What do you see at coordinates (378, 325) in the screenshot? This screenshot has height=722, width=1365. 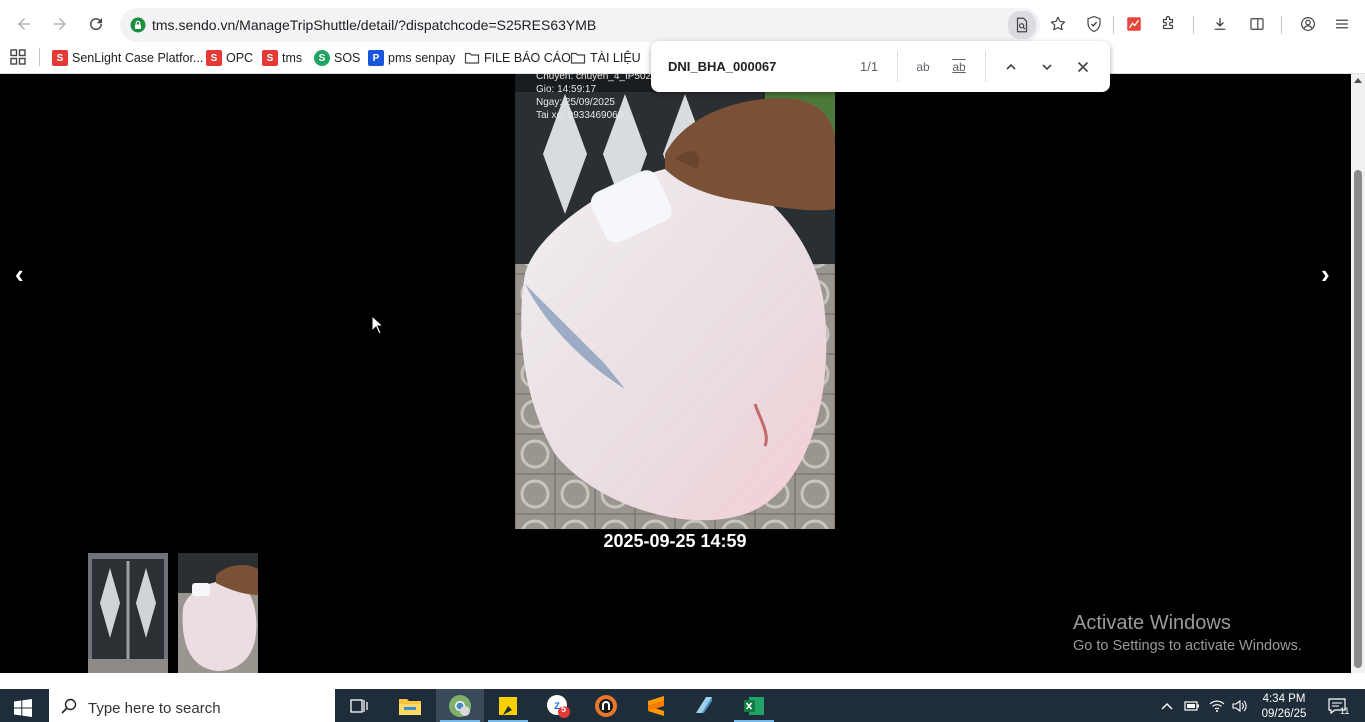 I see `mouse-cursor-icon` at bounding box center [378, 325].